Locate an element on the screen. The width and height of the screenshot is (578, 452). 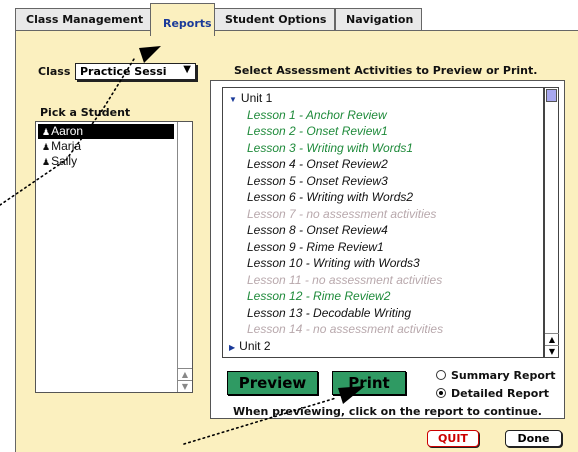
student-item: ♟Aaron is located at coordinates (106, 131).